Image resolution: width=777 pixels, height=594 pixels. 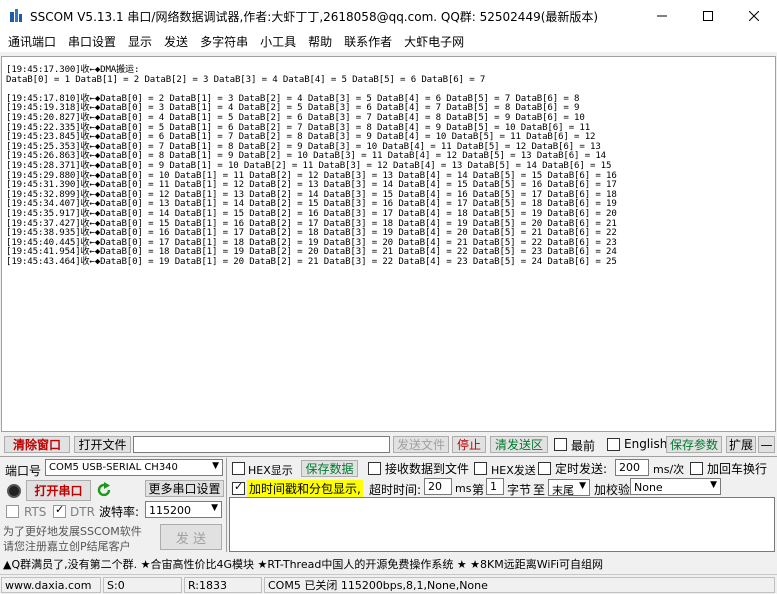 What do you see at coordinates (737, 469) in the screenshot?
I see `add-crlf-label: 加回车换行` at bounding box center [737, 469].